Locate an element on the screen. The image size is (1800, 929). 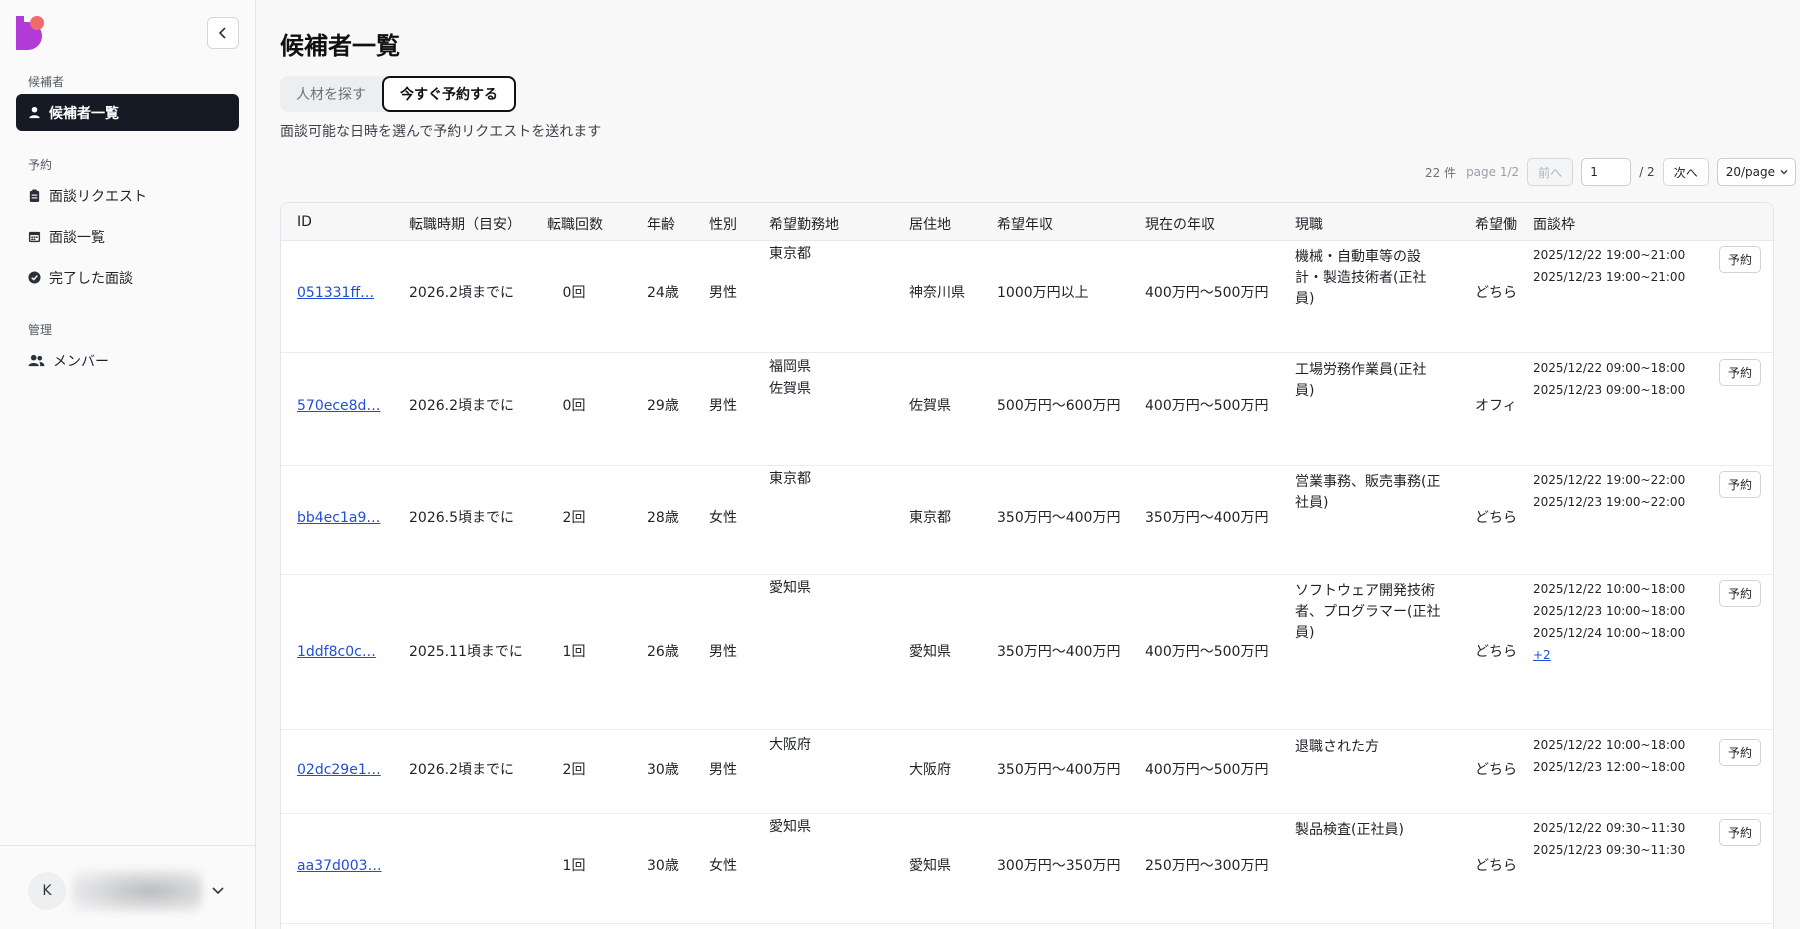
sidebar-item-interview-requests: 面談リクエスト is located at coordinates (127, 195).